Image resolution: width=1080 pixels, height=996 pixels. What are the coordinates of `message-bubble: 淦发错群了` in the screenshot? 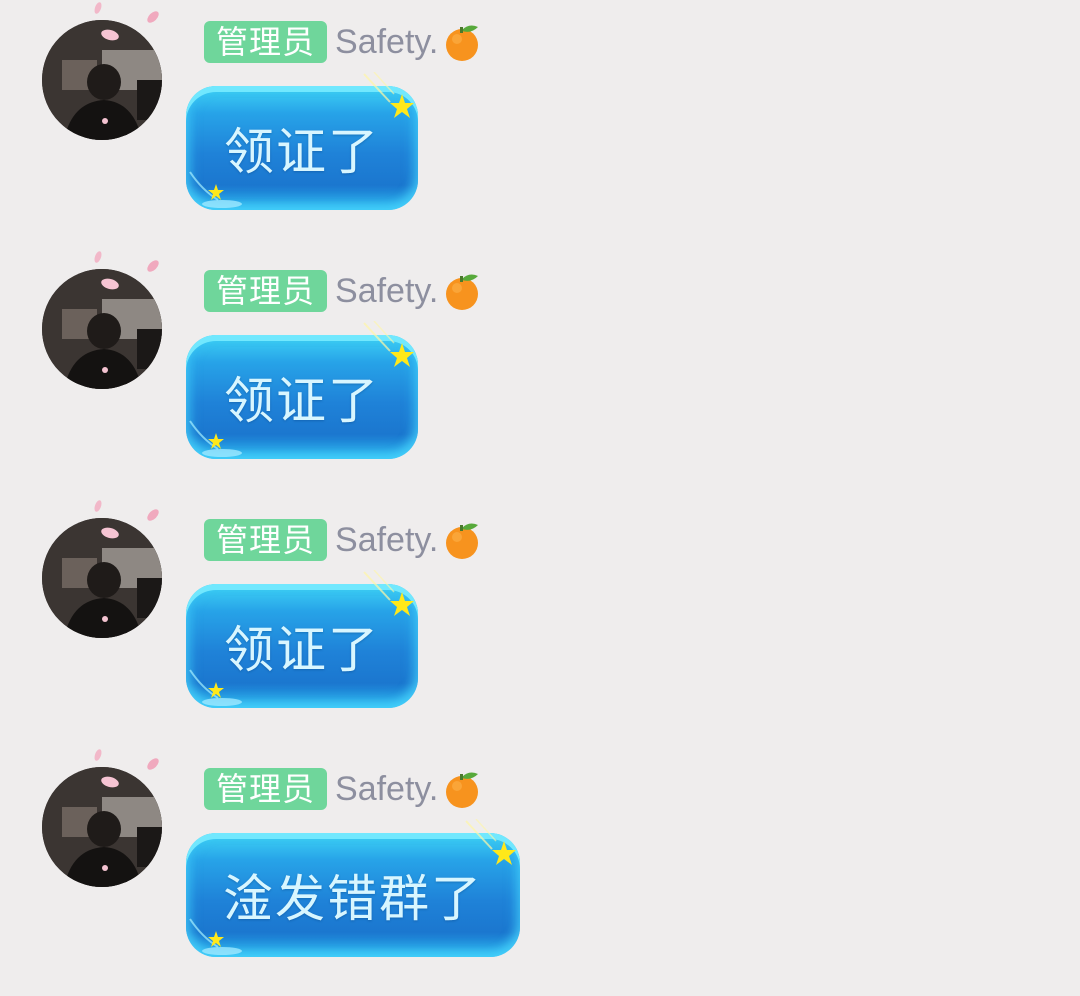 It's located at (353, 888).